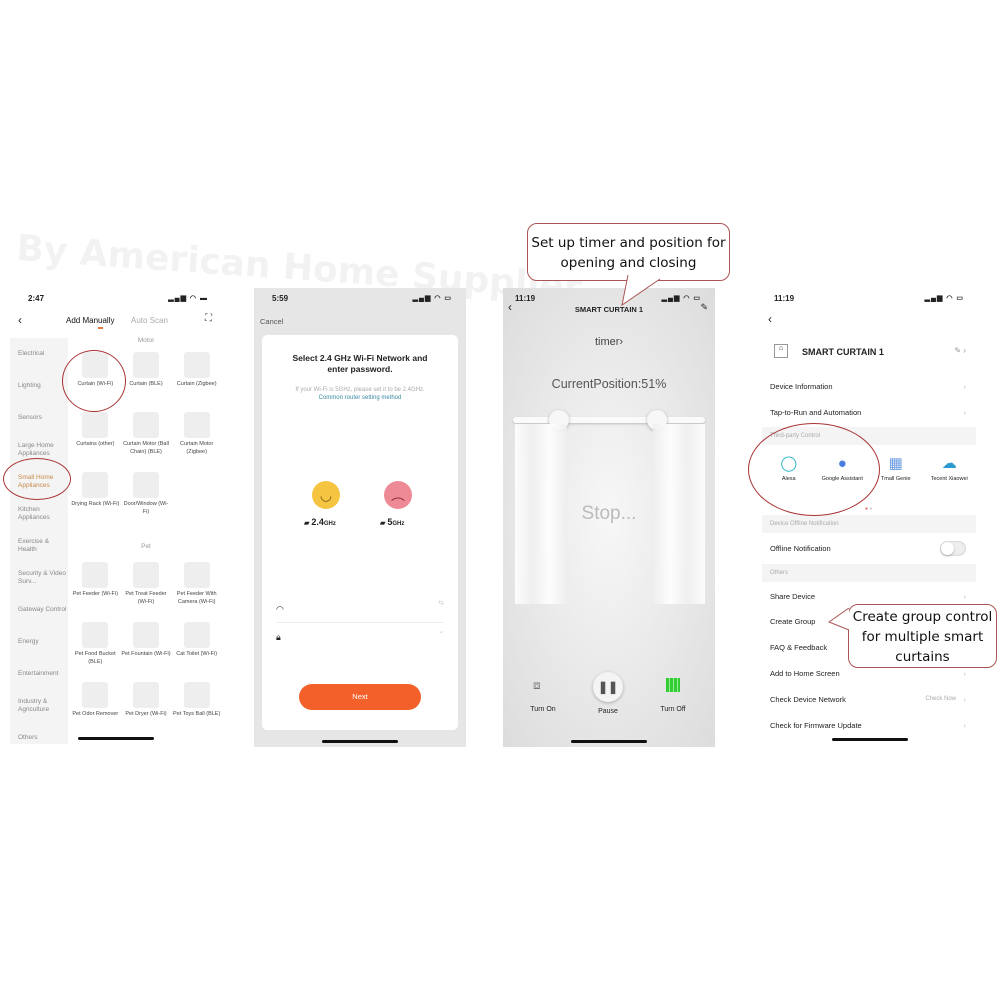  I want to click on device-type-label: Curtain (BLE), so click(146, 384).